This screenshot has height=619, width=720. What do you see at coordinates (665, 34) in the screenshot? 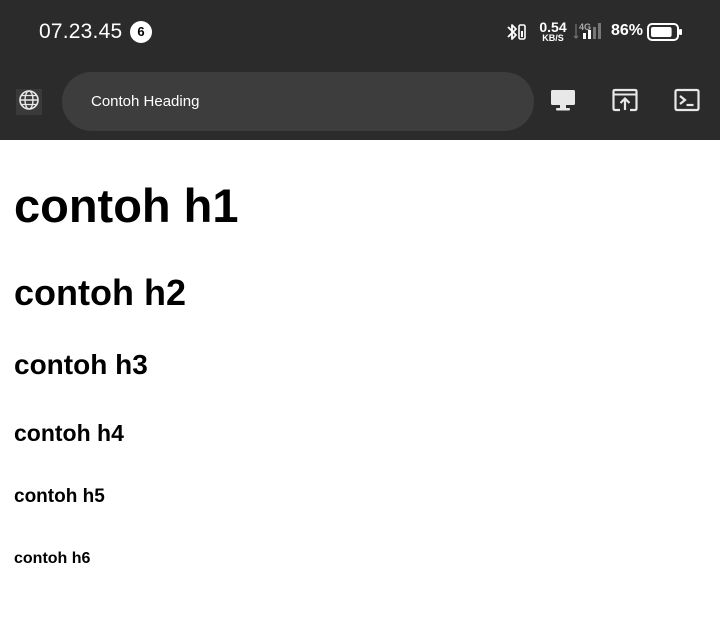
I see `battery-icon` at bounding box center [665, 34].